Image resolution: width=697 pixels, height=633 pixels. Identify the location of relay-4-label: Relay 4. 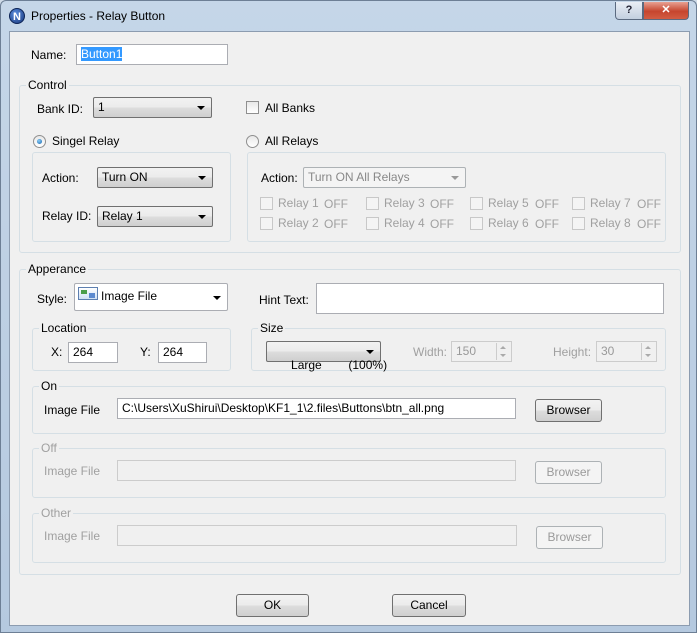
(404, 223).